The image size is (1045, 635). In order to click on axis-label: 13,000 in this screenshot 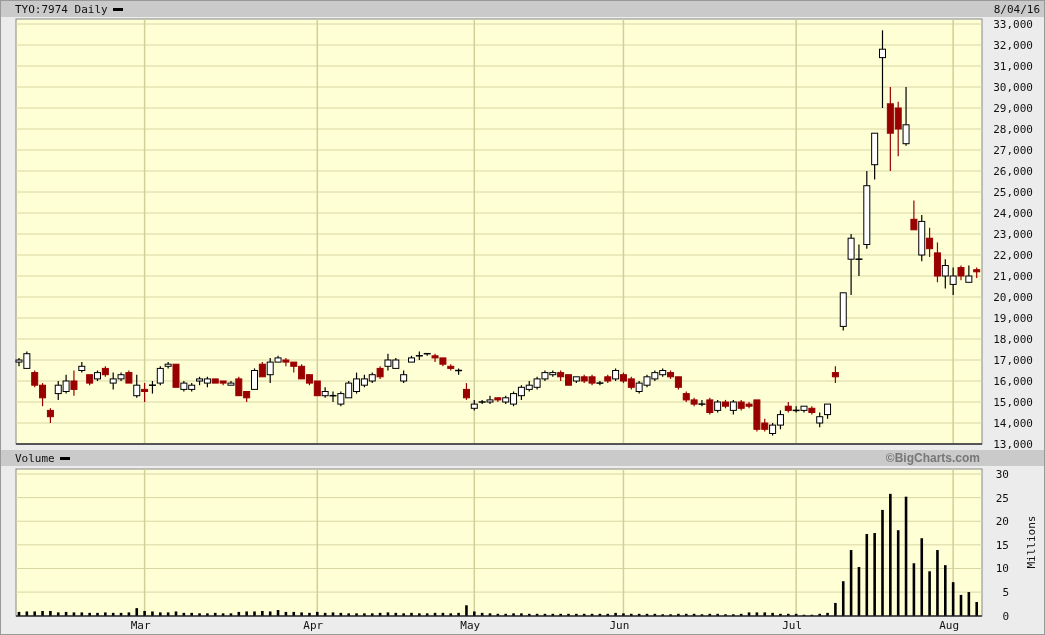, I will do `click(1013, 444)`.